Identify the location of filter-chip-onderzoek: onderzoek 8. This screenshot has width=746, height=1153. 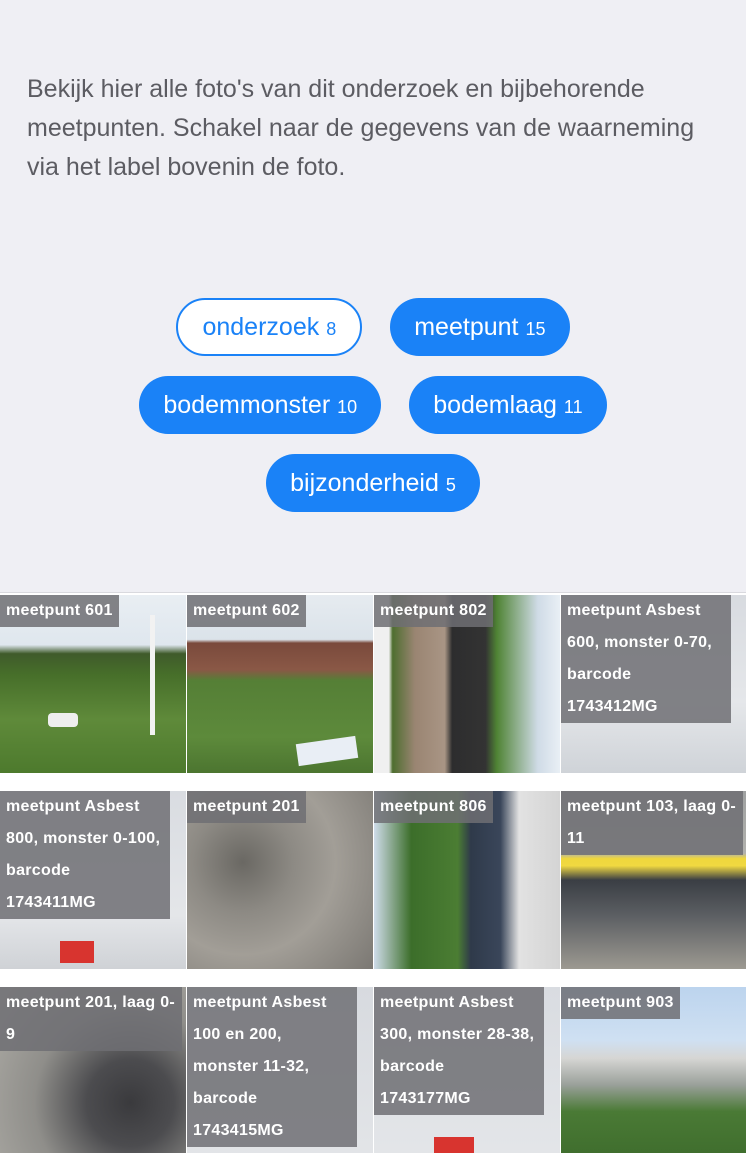
(269, 327).